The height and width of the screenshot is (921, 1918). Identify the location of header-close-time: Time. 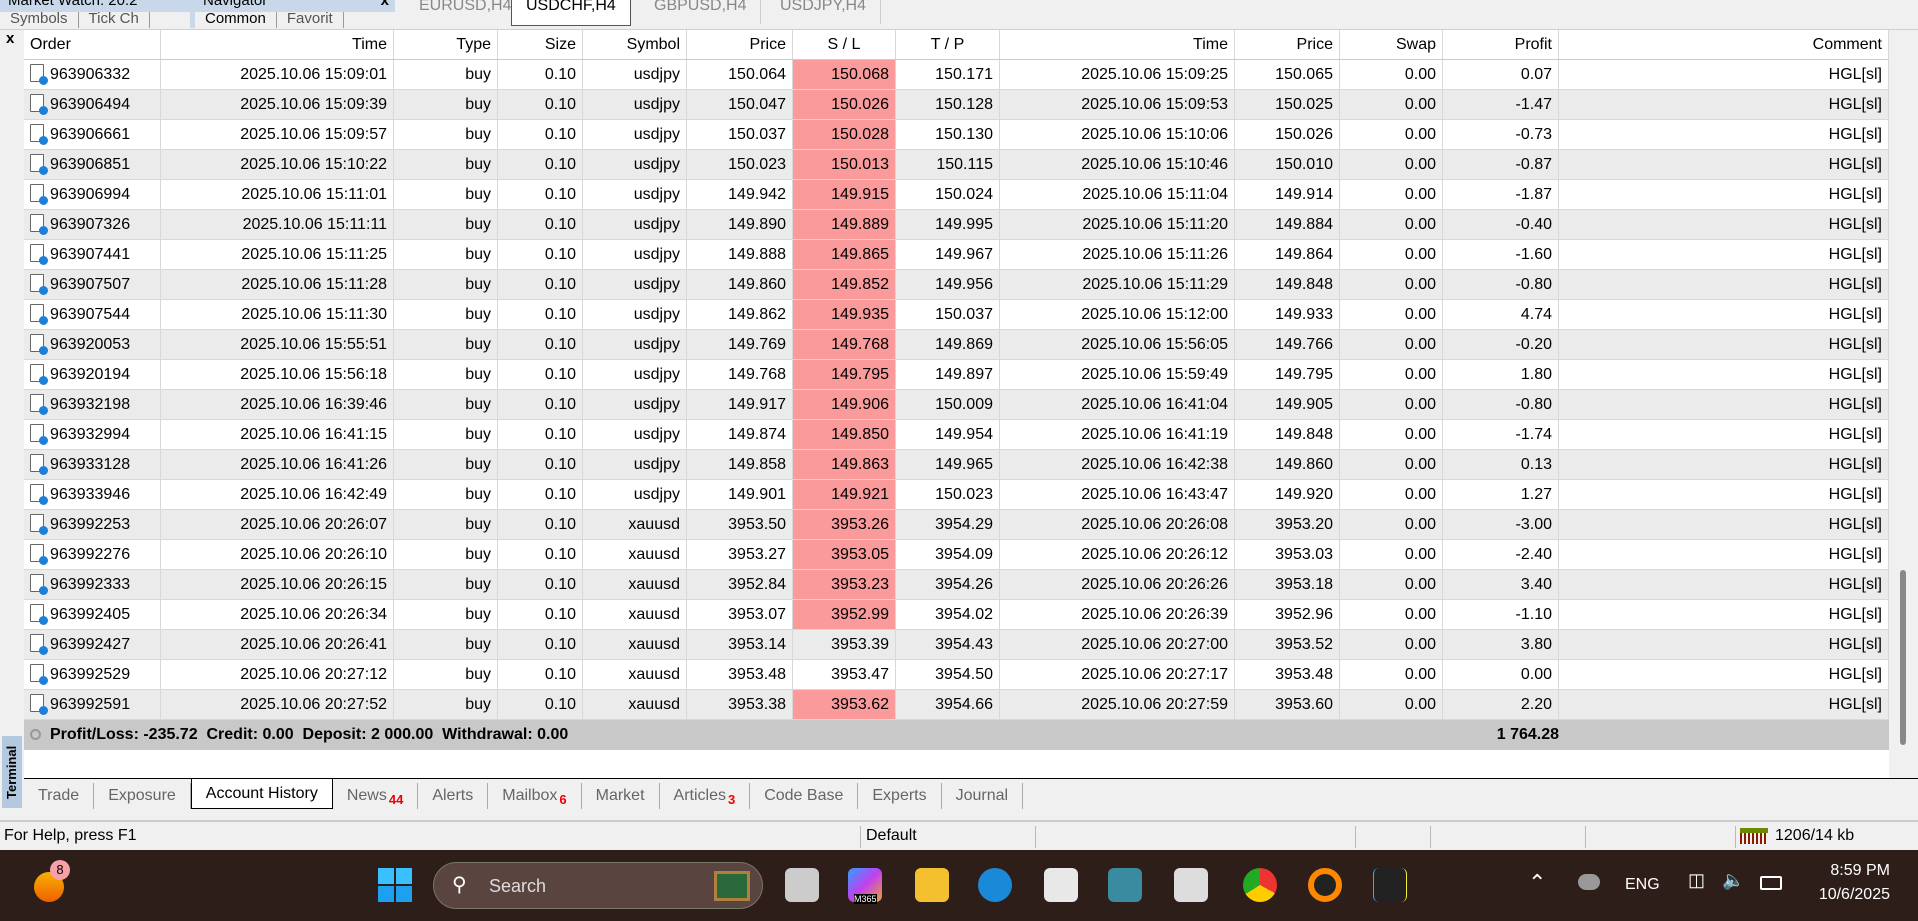
(1117, 44).